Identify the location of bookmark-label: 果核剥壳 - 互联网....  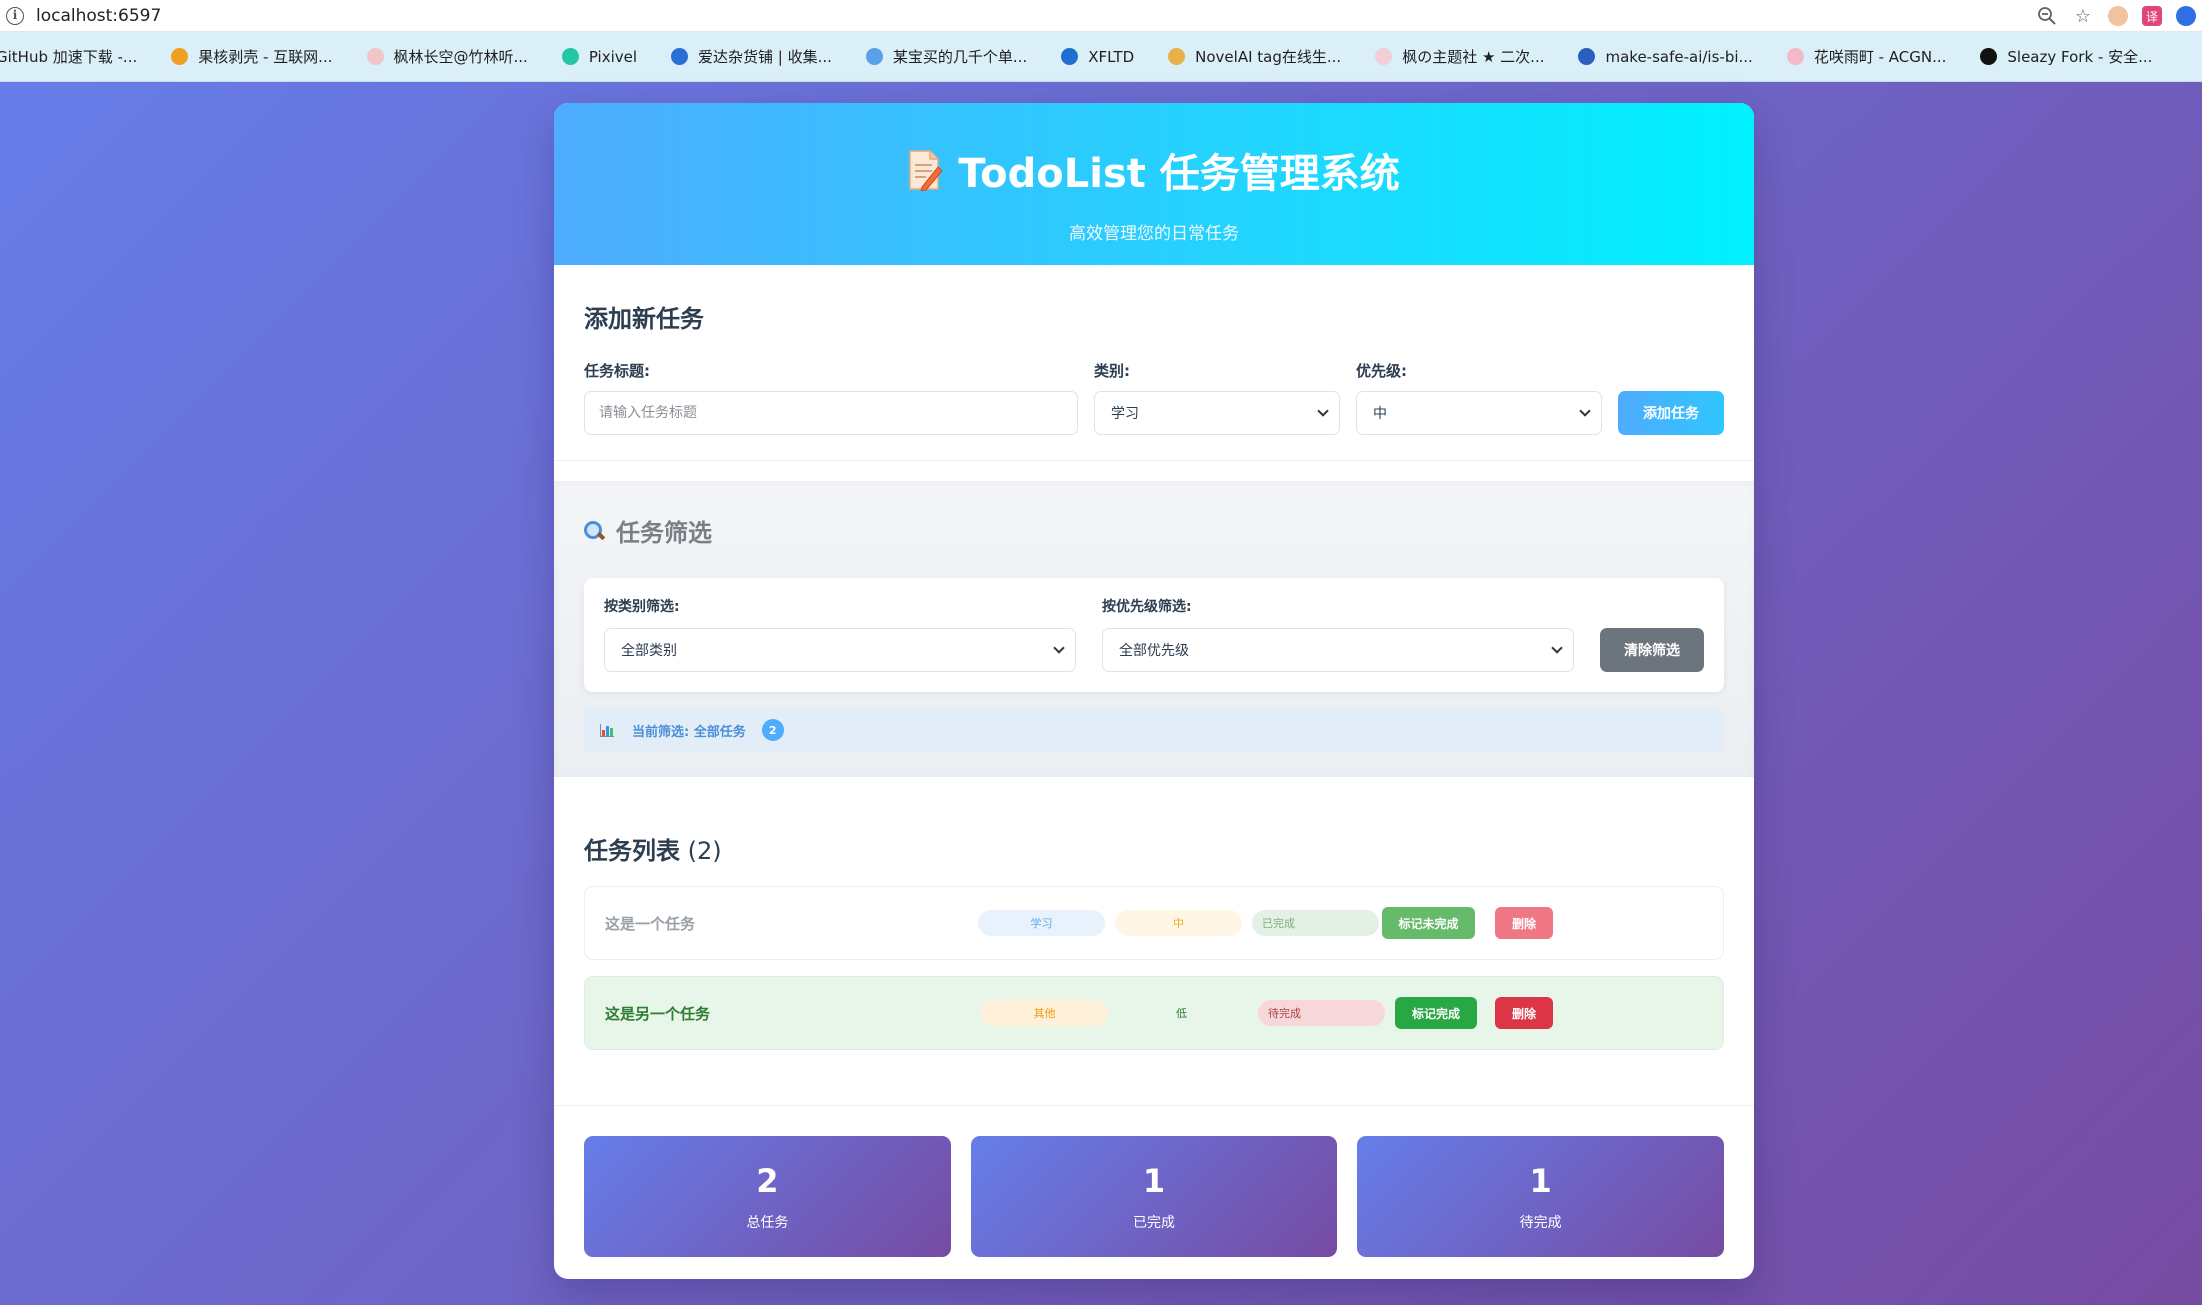
(265, 57).